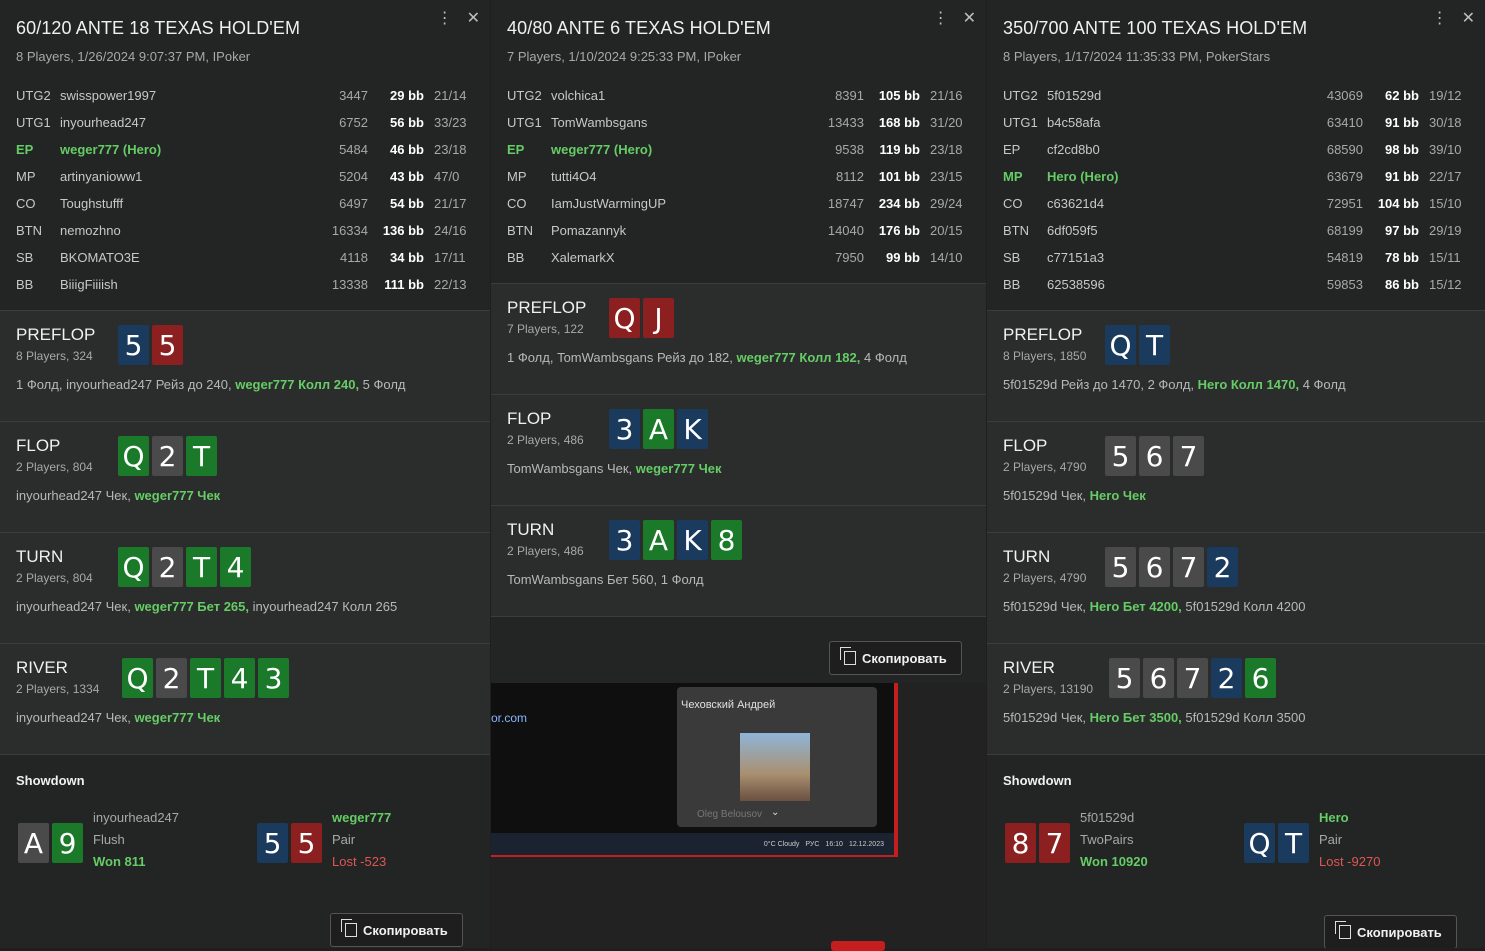  Describe the element at coordinates (158, 28) in the screenshot. I see `game-title: 60/120 ANTE 18 TEXAS HOLD'EM` at that location.